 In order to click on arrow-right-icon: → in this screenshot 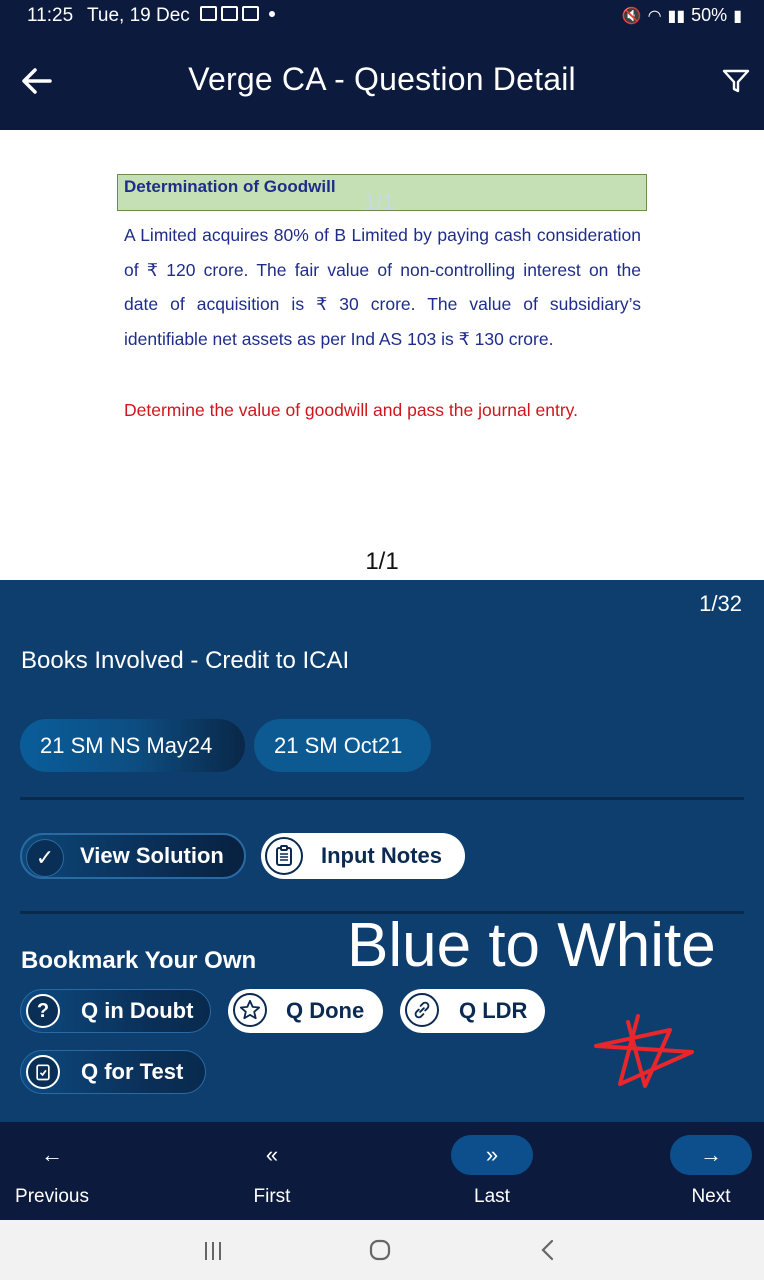, I will do `click(711, 1154)`.